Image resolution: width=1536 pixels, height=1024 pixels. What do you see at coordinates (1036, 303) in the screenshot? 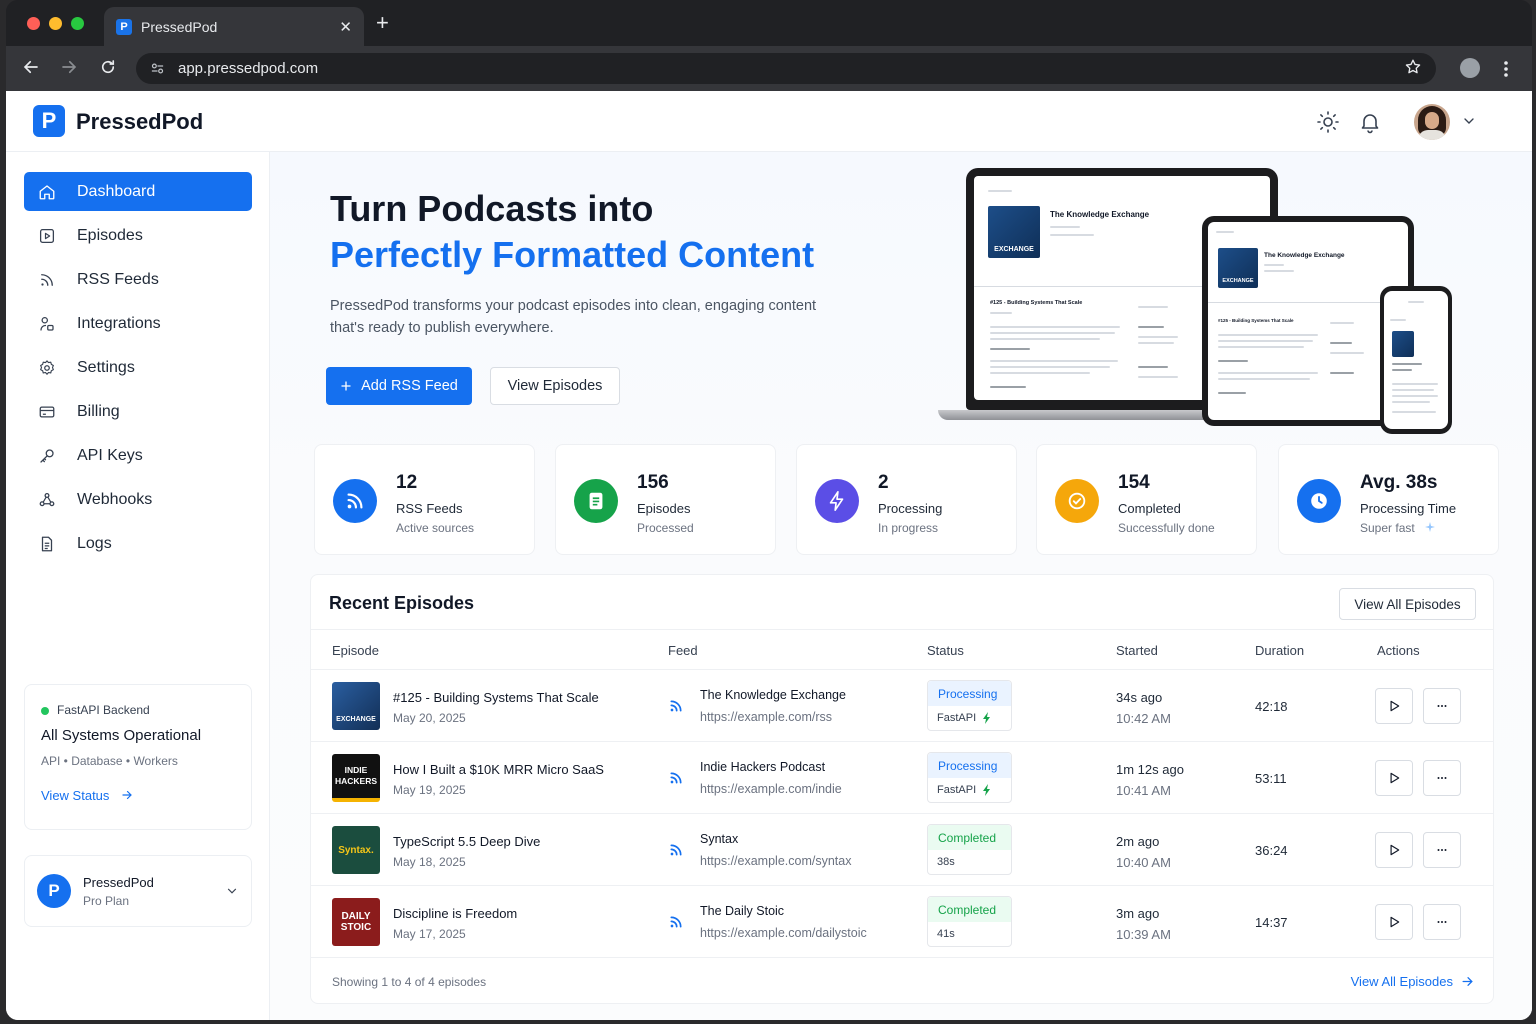
I see `mockup-episode-title: #125 - Building Systems That Scale` at bounding box center [1036, 303].